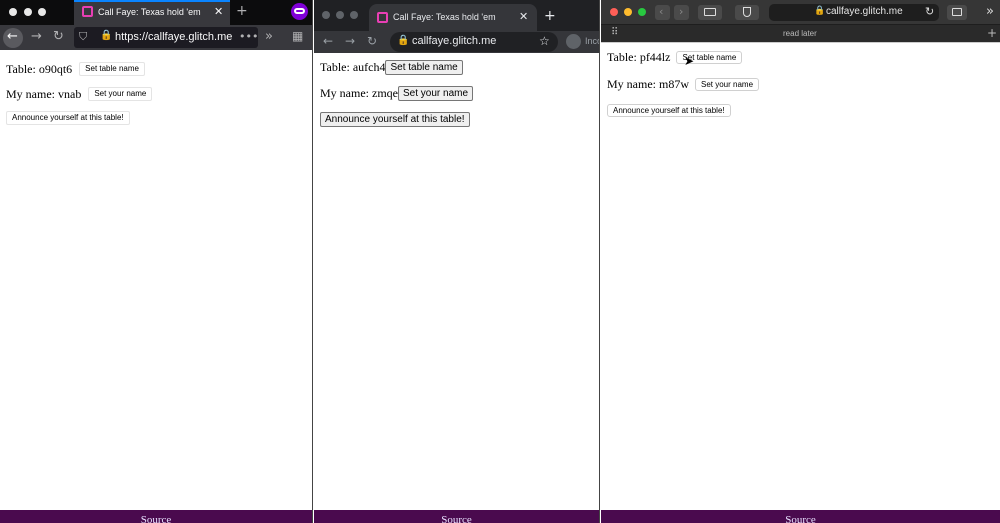 The image size is (1000, 523). What do you see at coordinates (297, 36) in the screenshot?
I see `extensions-icon: ▦` at bounding box center [297, 36].